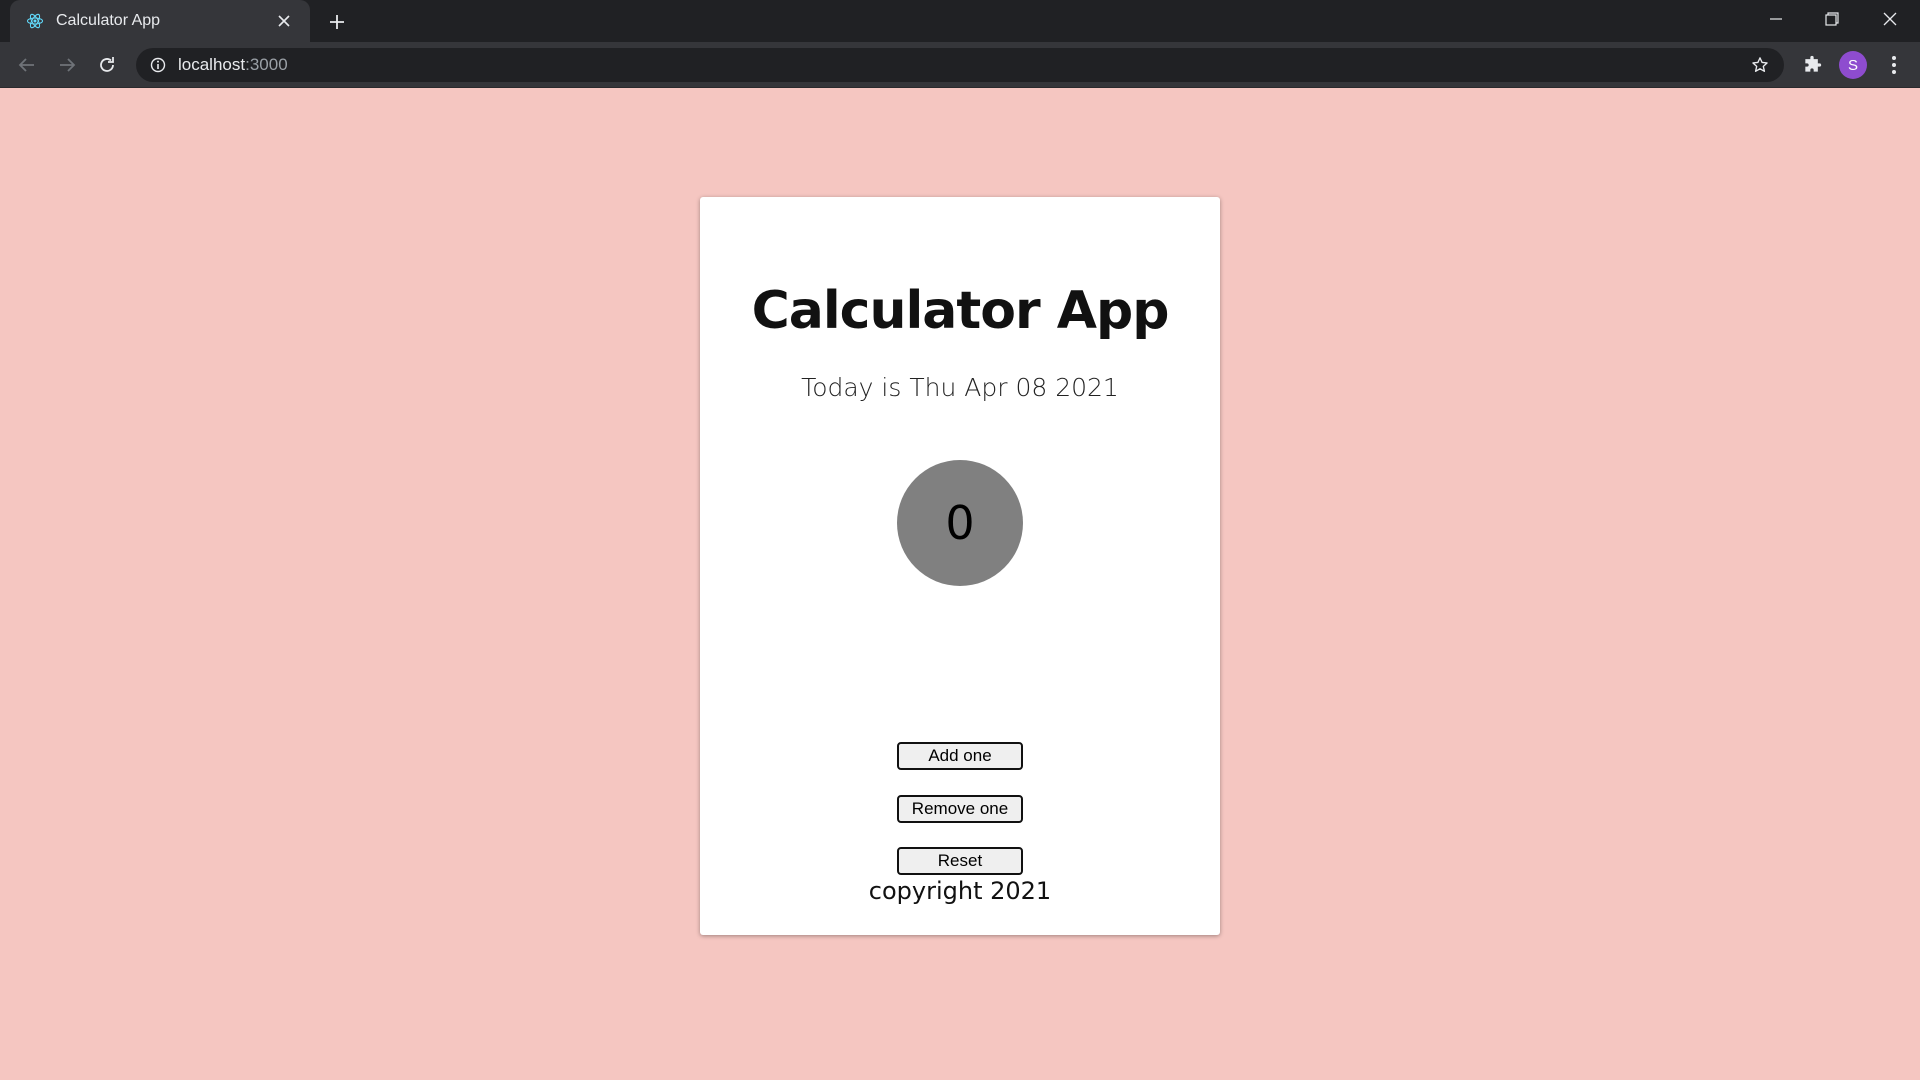 This screenshot has width=1920, height=1080. Describe the element at coordinates (27, 65) in the screenshot. I see `back-icon` at that location.